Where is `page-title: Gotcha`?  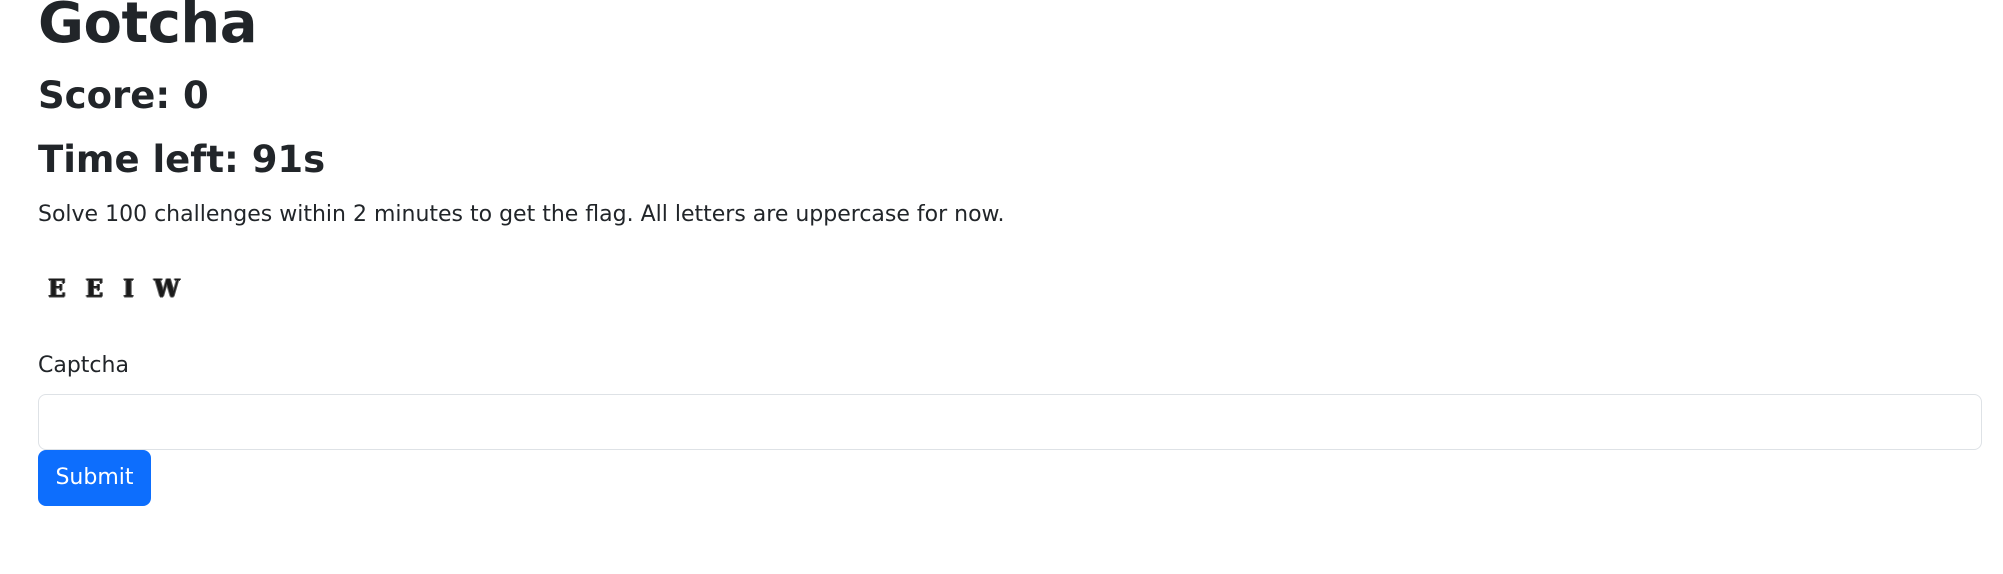 page-title: Gotcha is located at coordinates (148, 28).